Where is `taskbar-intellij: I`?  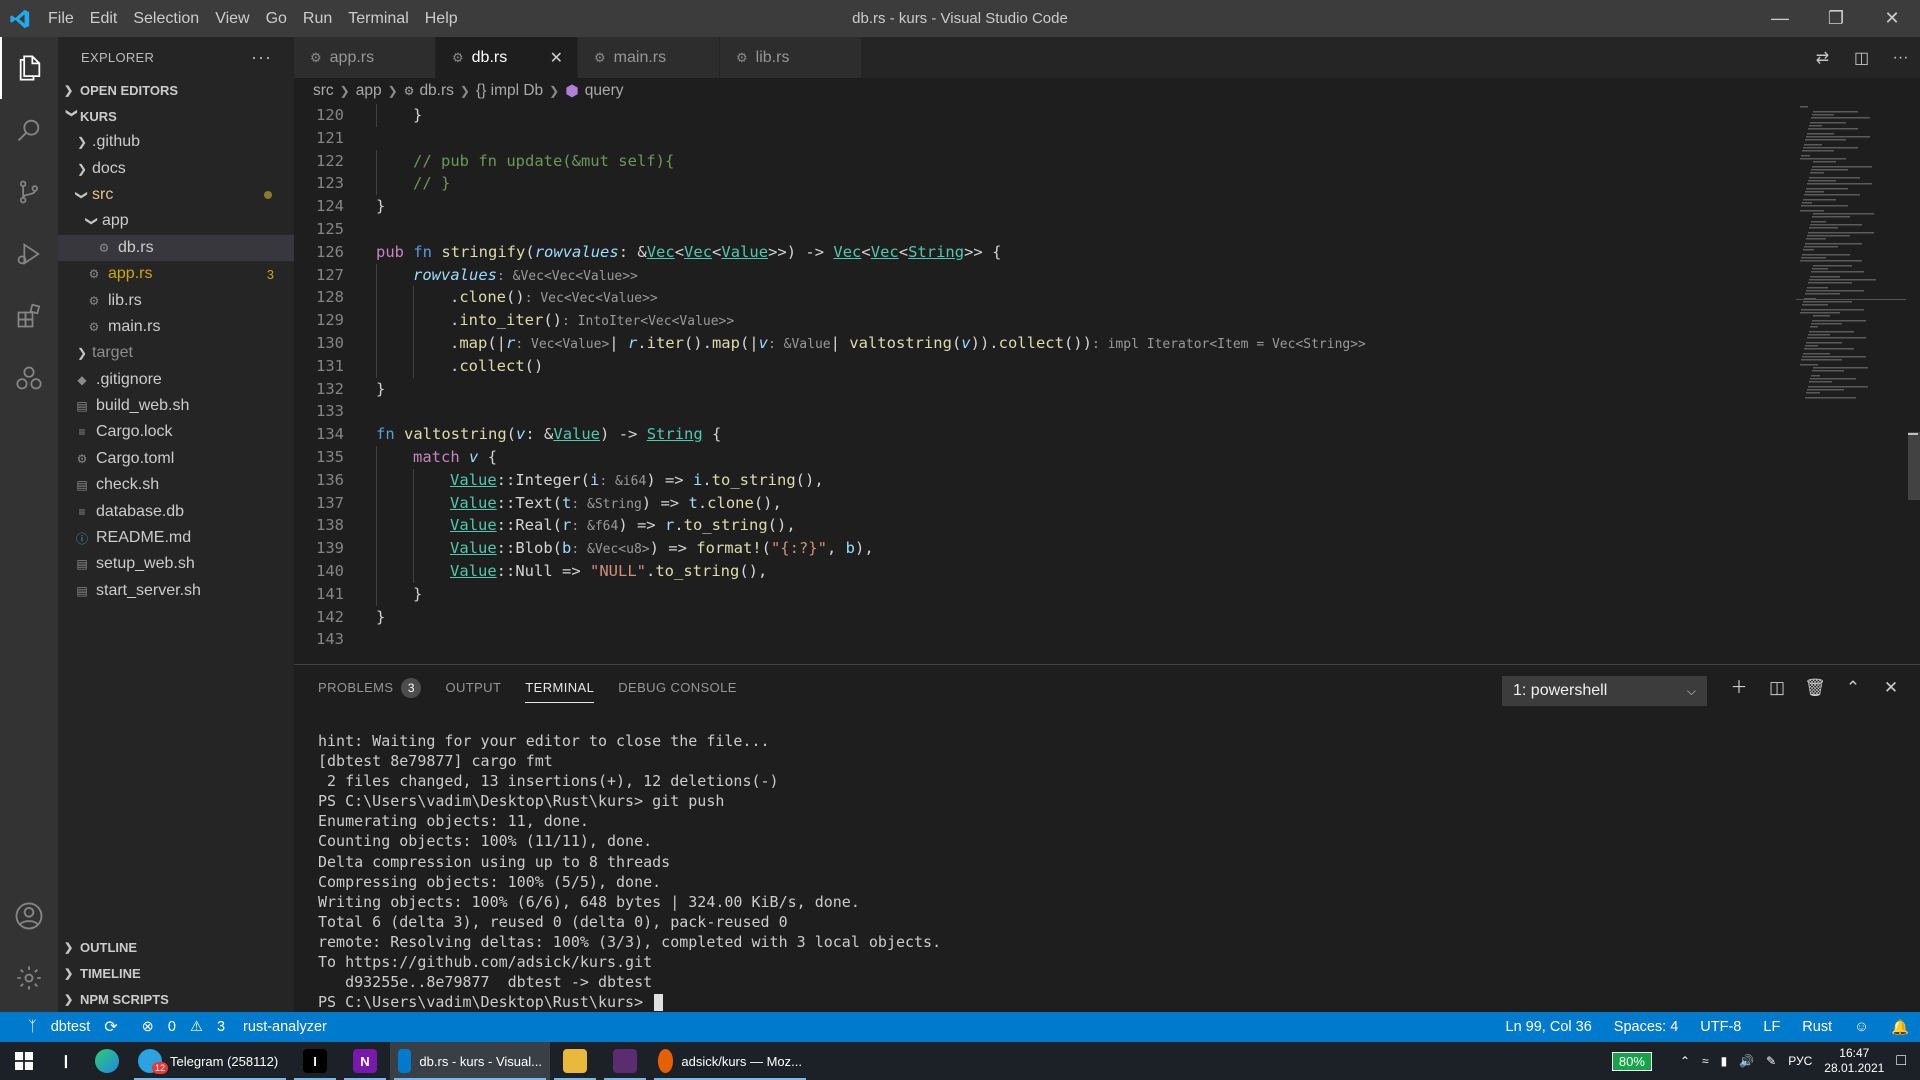
taskbar-intellij: I is located at coordinates (315, 1061).